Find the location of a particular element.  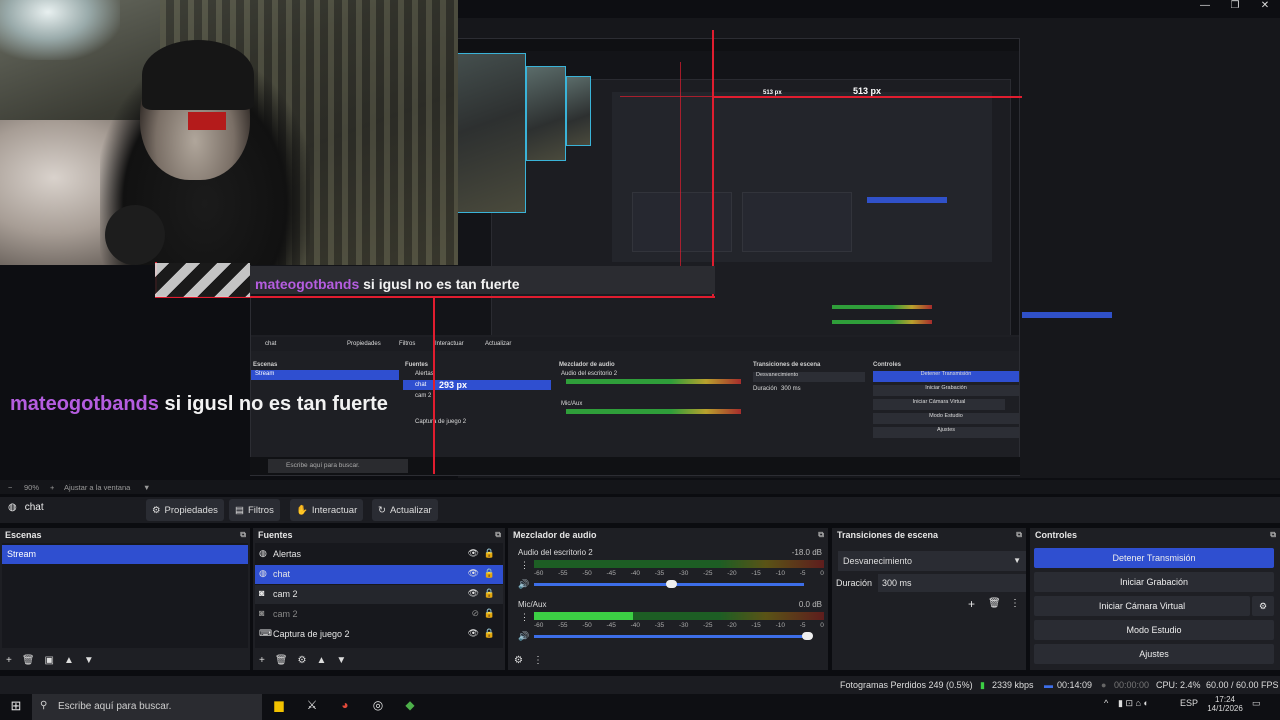

settings-button: Ajustes is located at coordinates (1154, 654).